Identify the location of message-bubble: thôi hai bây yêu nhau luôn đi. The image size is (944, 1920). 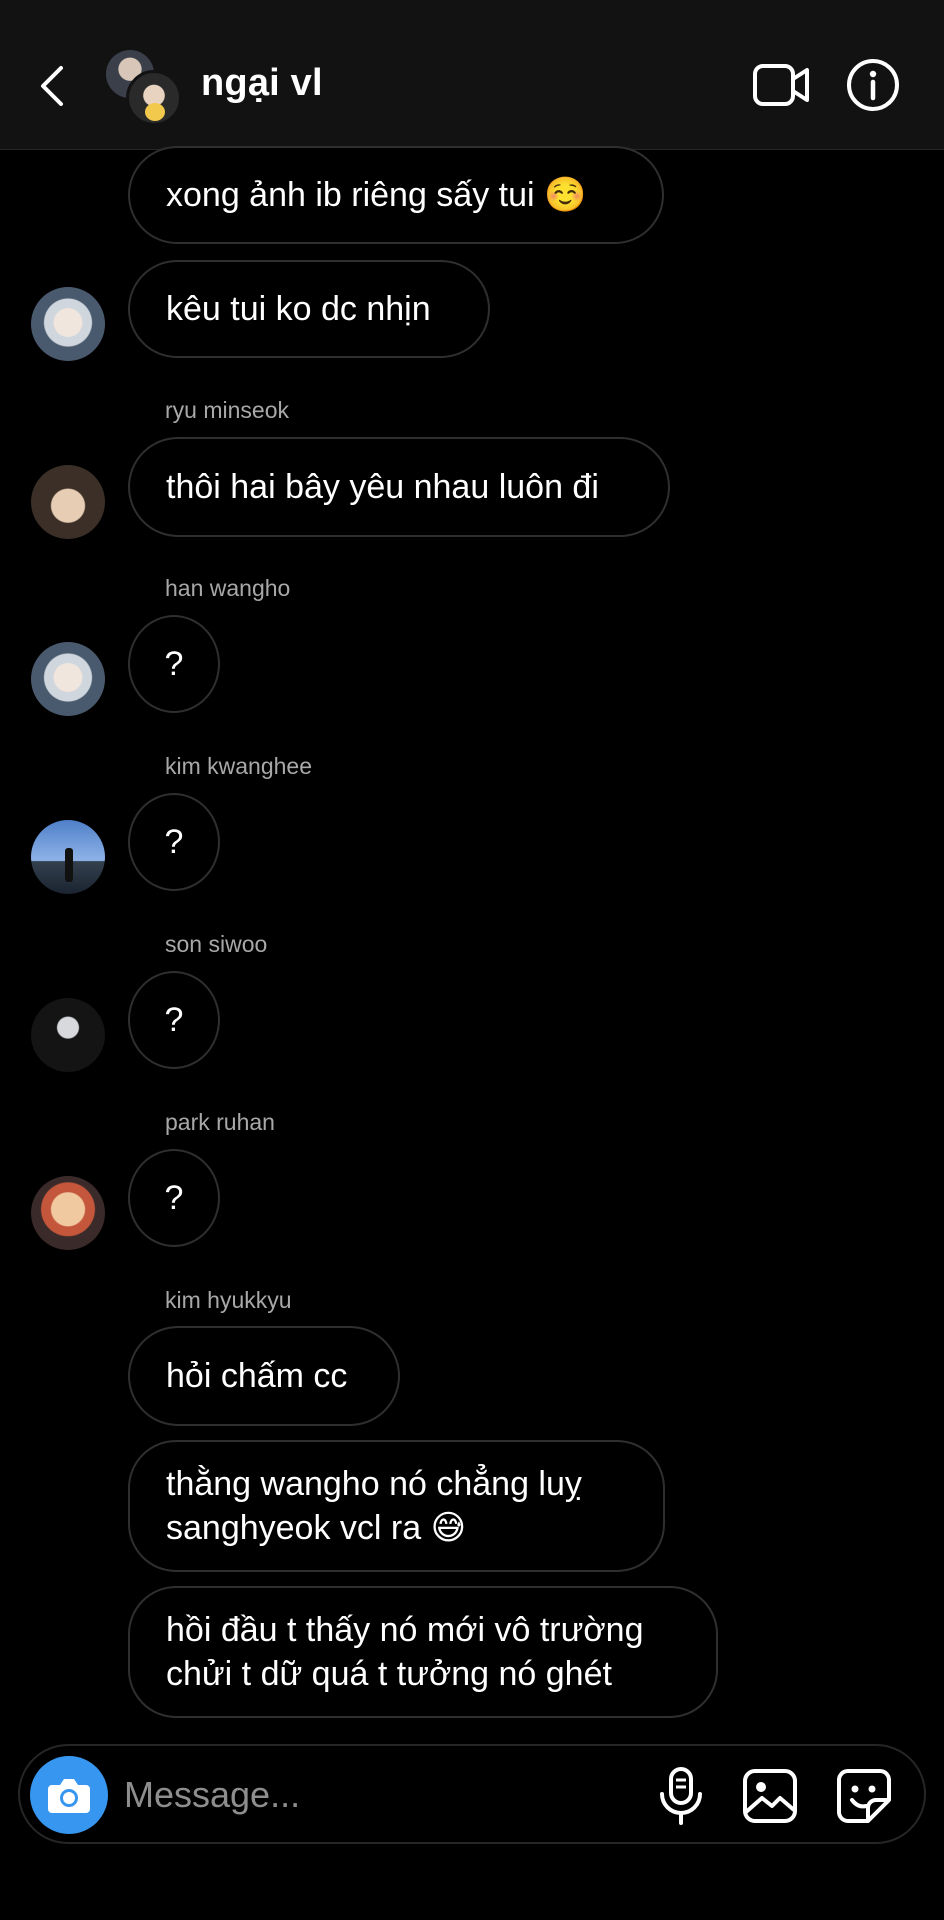
(399, 487).